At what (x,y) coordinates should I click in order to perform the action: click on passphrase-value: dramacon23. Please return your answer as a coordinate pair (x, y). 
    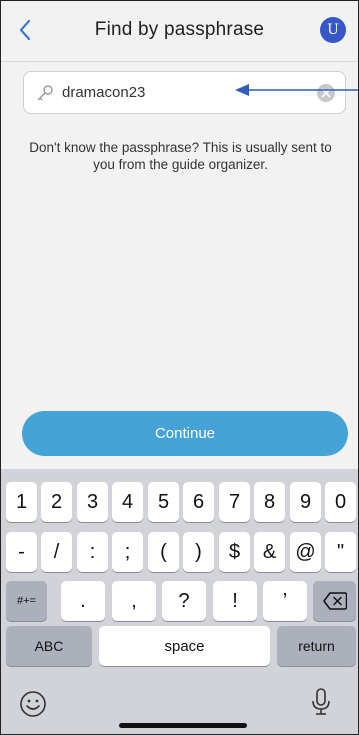
    Looking at the image, I should click on (104, 92).